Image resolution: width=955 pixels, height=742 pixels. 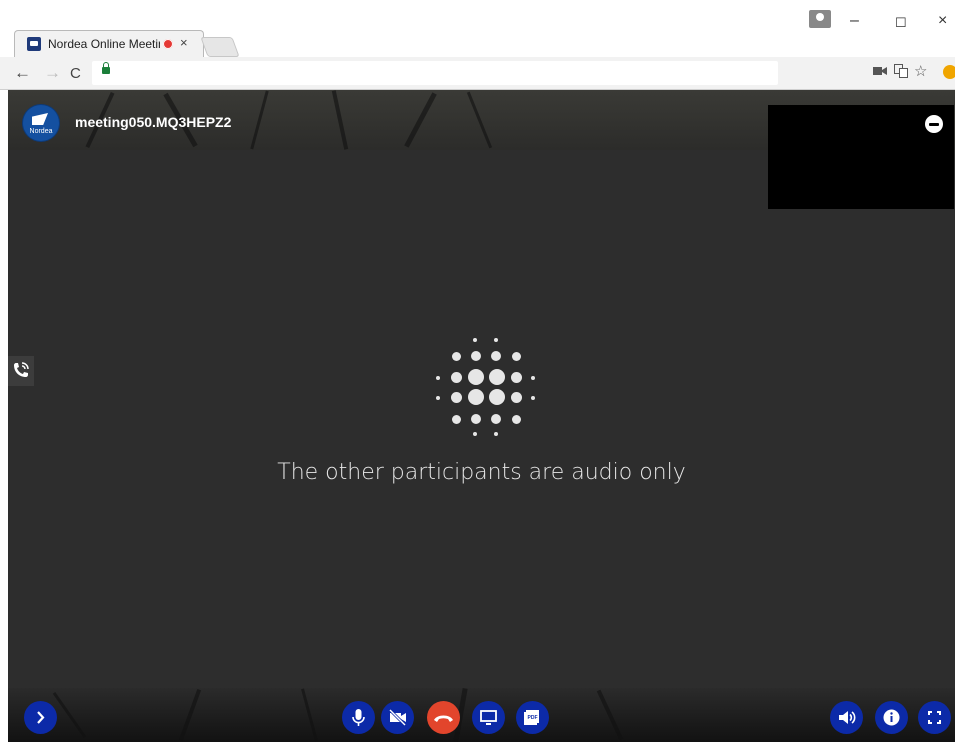 I want to click on info-button, so click(x=891, y=717).